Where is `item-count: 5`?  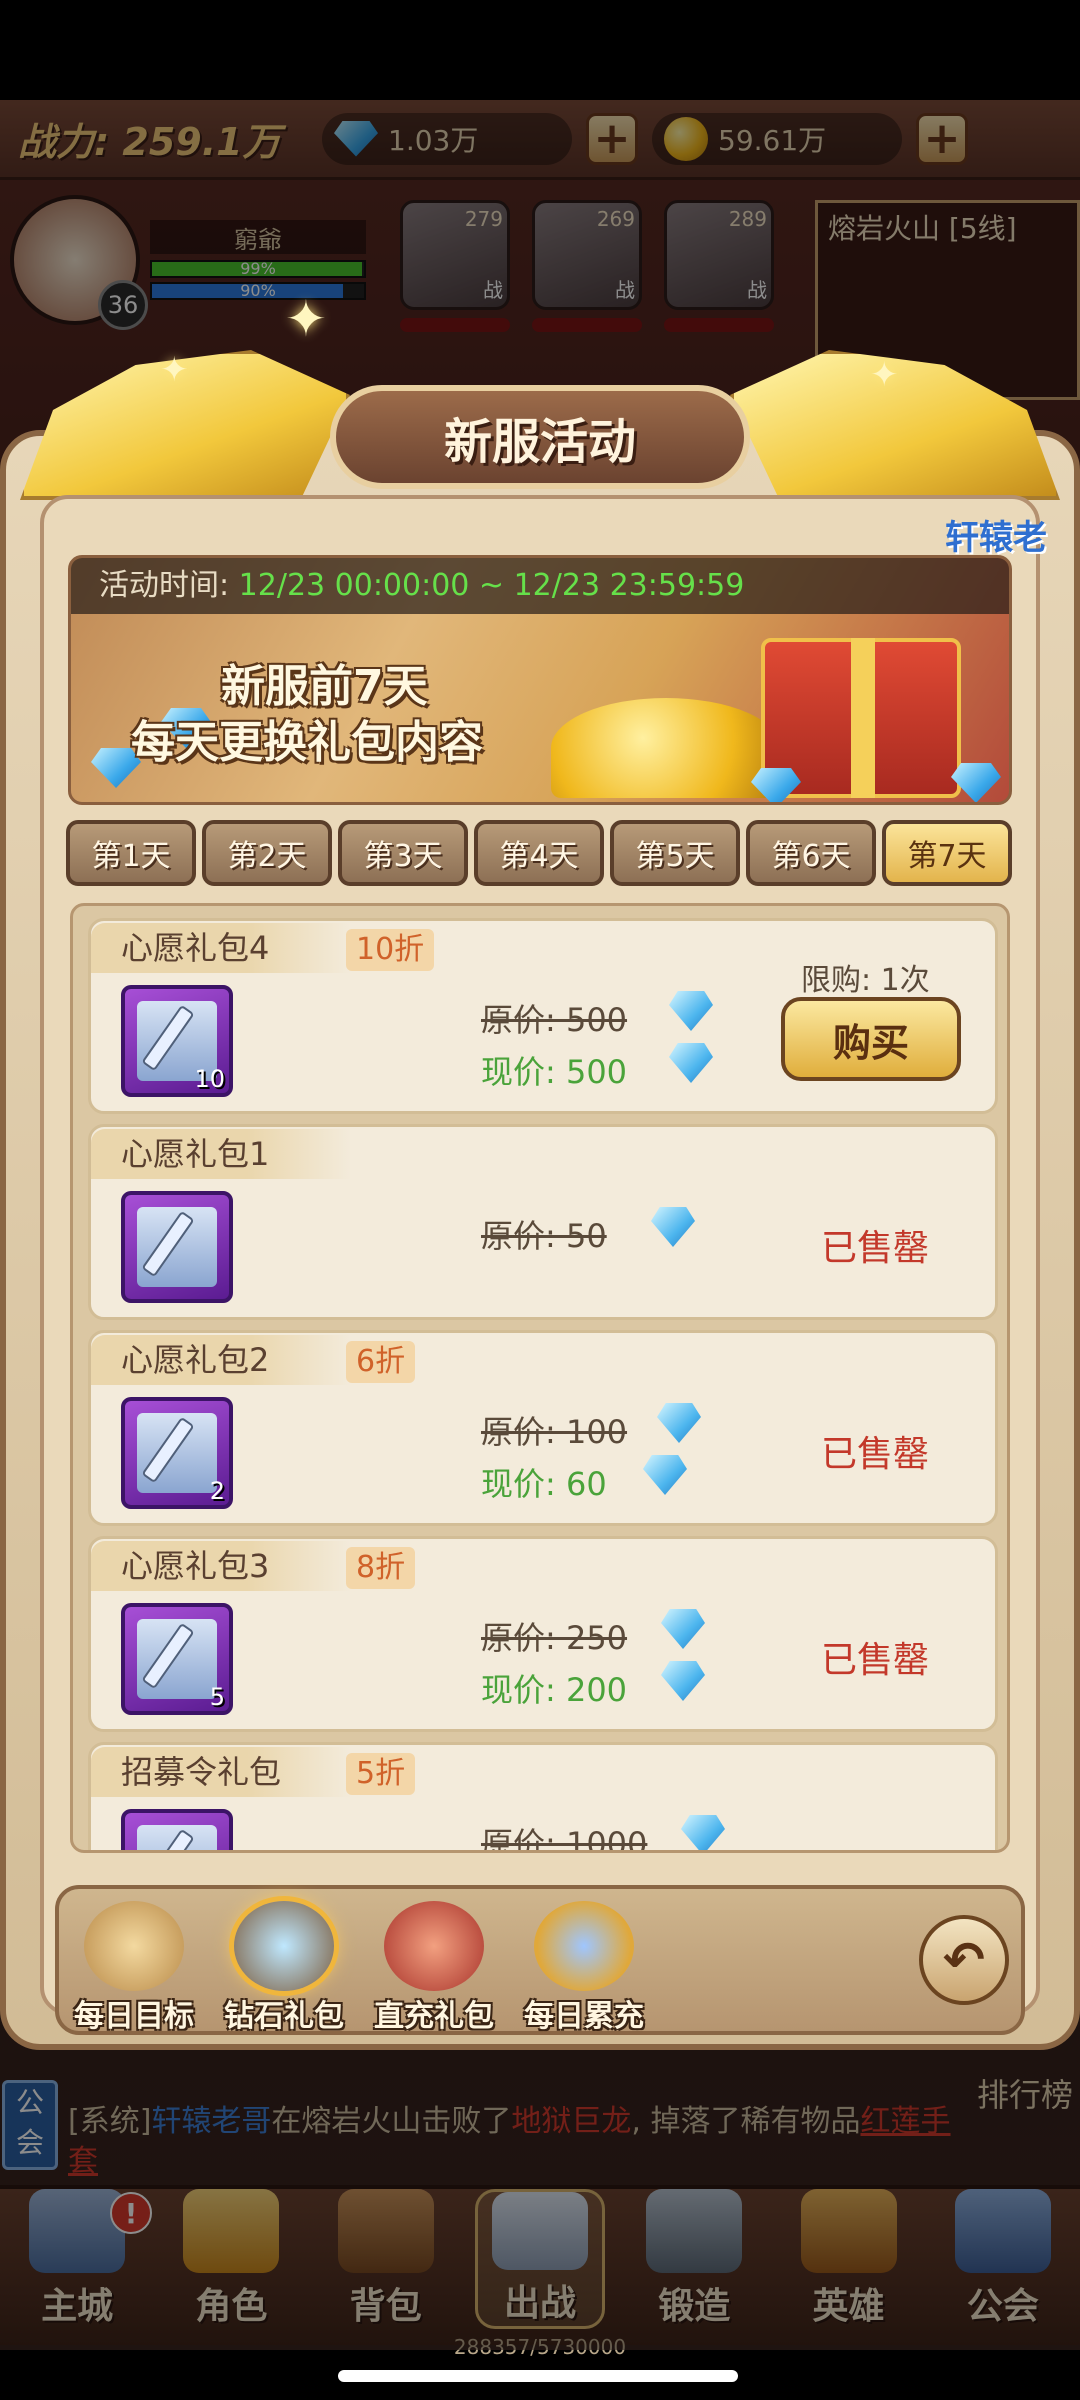
item-count: 5 is located at coordinates (217, 1697).